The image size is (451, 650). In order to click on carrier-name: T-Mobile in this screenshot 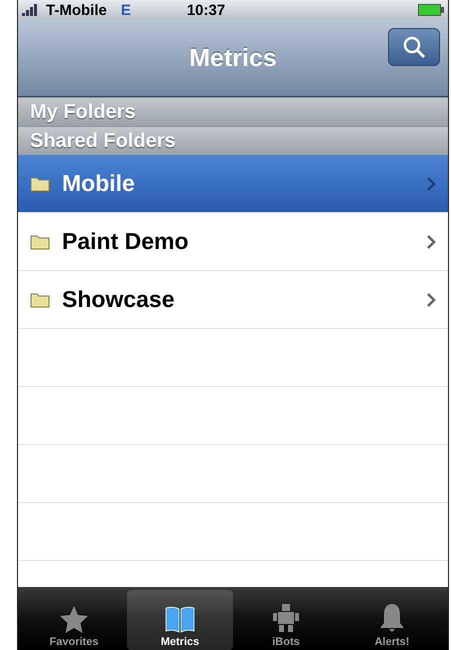, I will do `click(76, 10)`.